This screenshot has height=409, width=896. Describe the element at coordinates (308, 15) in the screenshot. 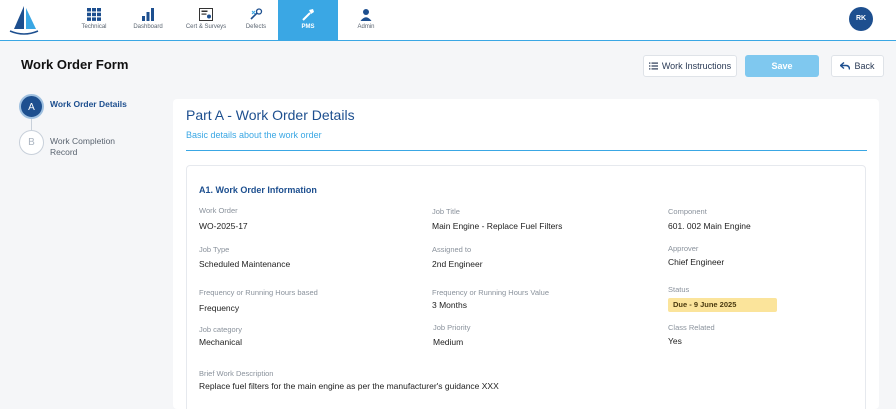

I see `wrench-icon` at that location.